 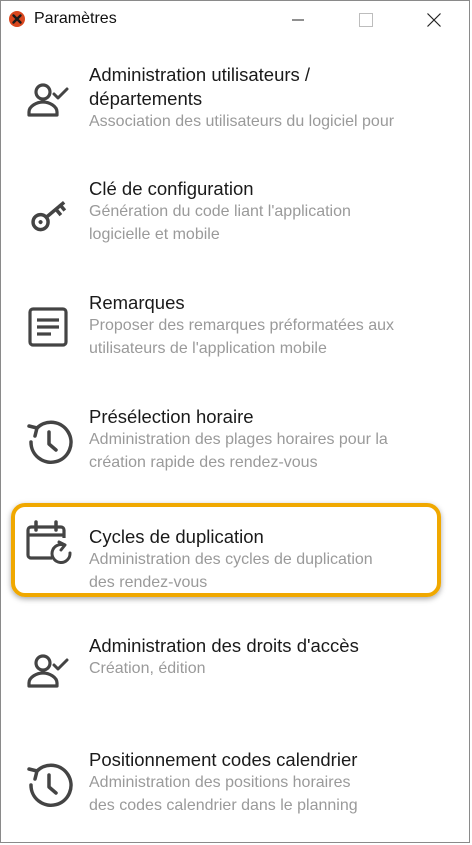 I want to click on app-logo-icon, so click(x=17, y=19).